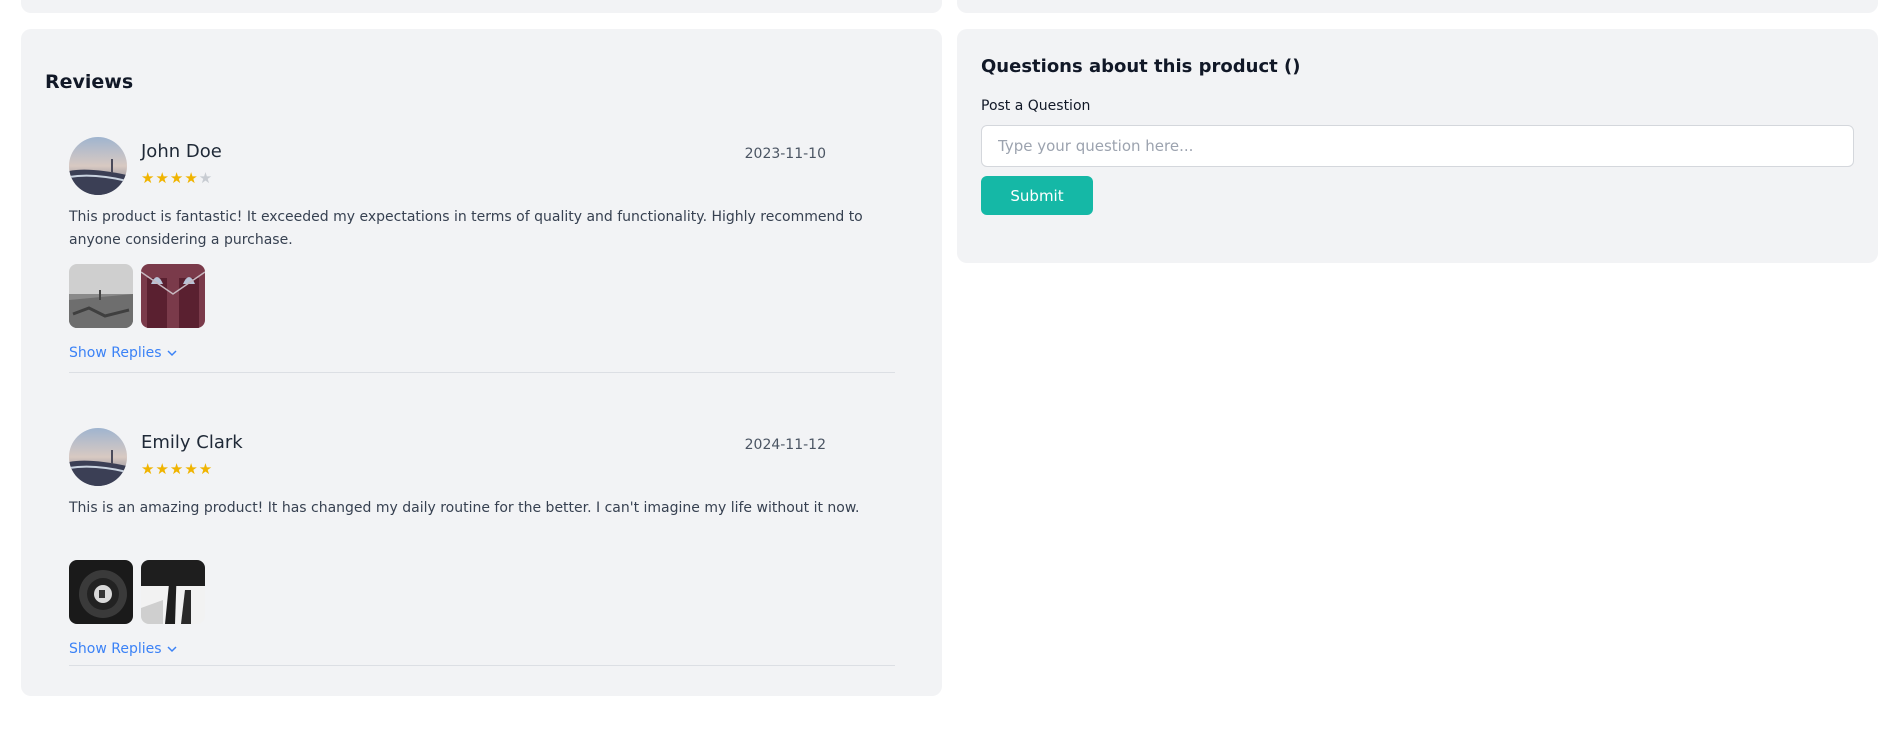 Image resolution: width=1903 pixels, height=741 pixels. I want to click on review-date: 2024-11-12, so click(785, 445).